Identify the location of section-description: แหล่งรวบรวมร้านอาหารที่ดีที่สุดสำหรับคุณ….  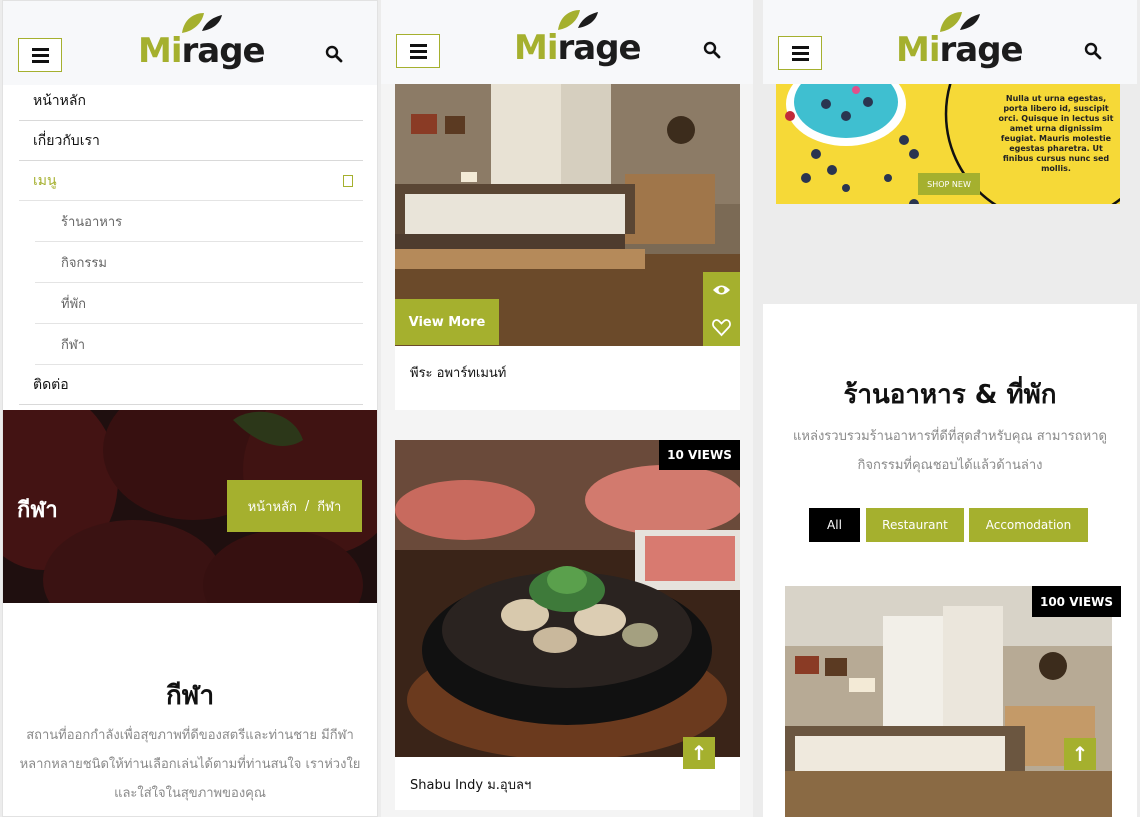
(950, 451).